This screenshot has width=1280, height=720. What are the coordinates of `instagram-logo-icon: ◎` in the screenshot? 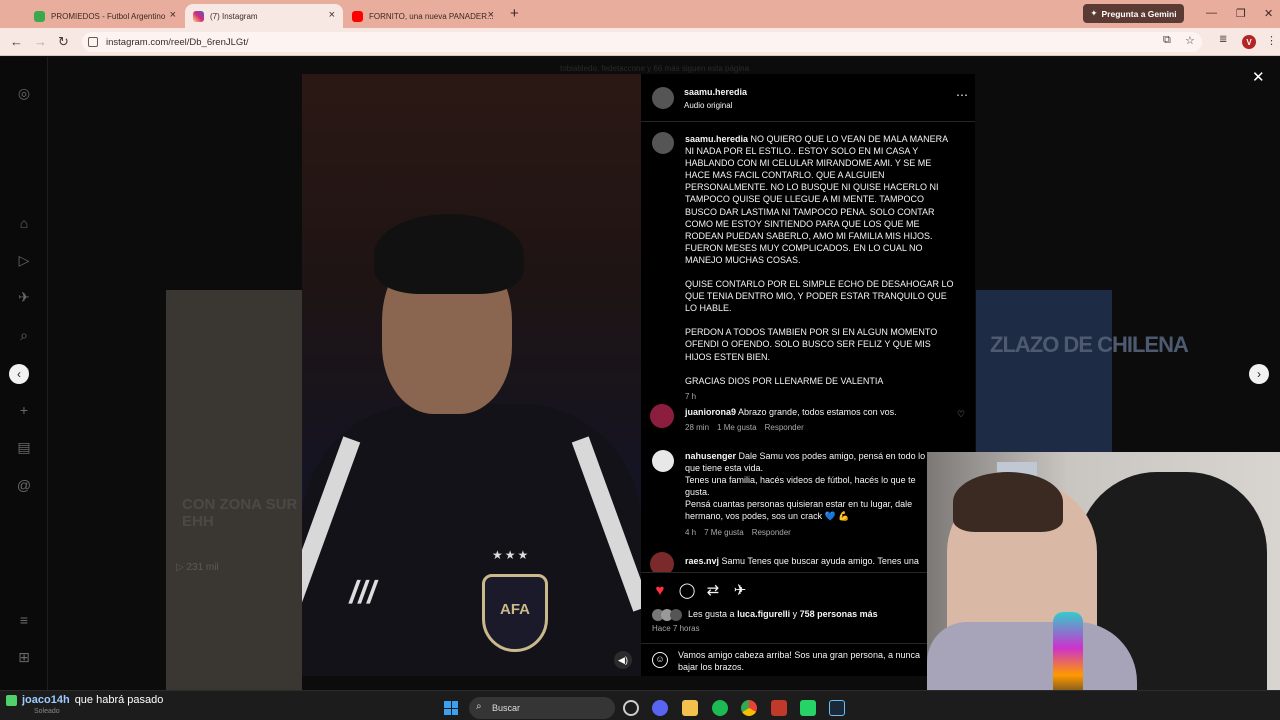 It's located at (24, 93).